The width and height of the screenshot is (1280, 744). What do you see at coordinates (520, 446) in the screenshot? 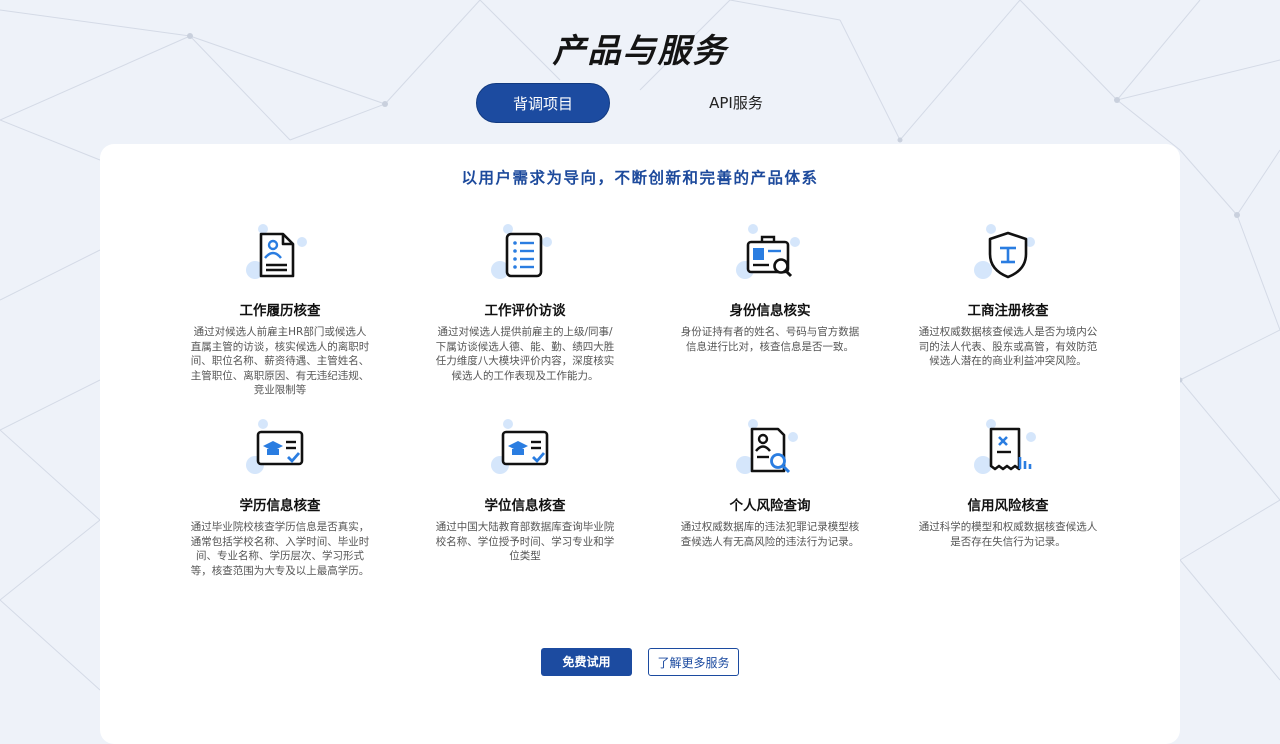
I see `degree-certificate-icon` at bounding box center [520, 446].